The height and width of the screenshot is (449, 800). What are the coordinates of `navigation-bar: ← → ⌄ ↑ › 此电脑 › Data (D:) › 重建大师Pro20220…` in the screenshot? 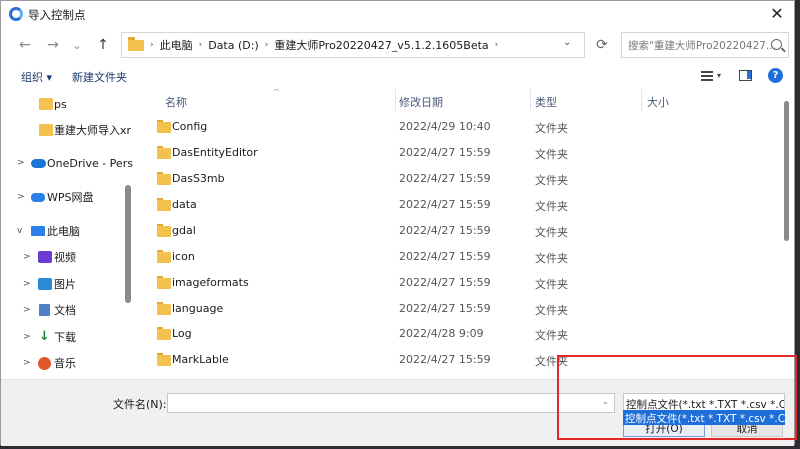 It's located at (397, 45).